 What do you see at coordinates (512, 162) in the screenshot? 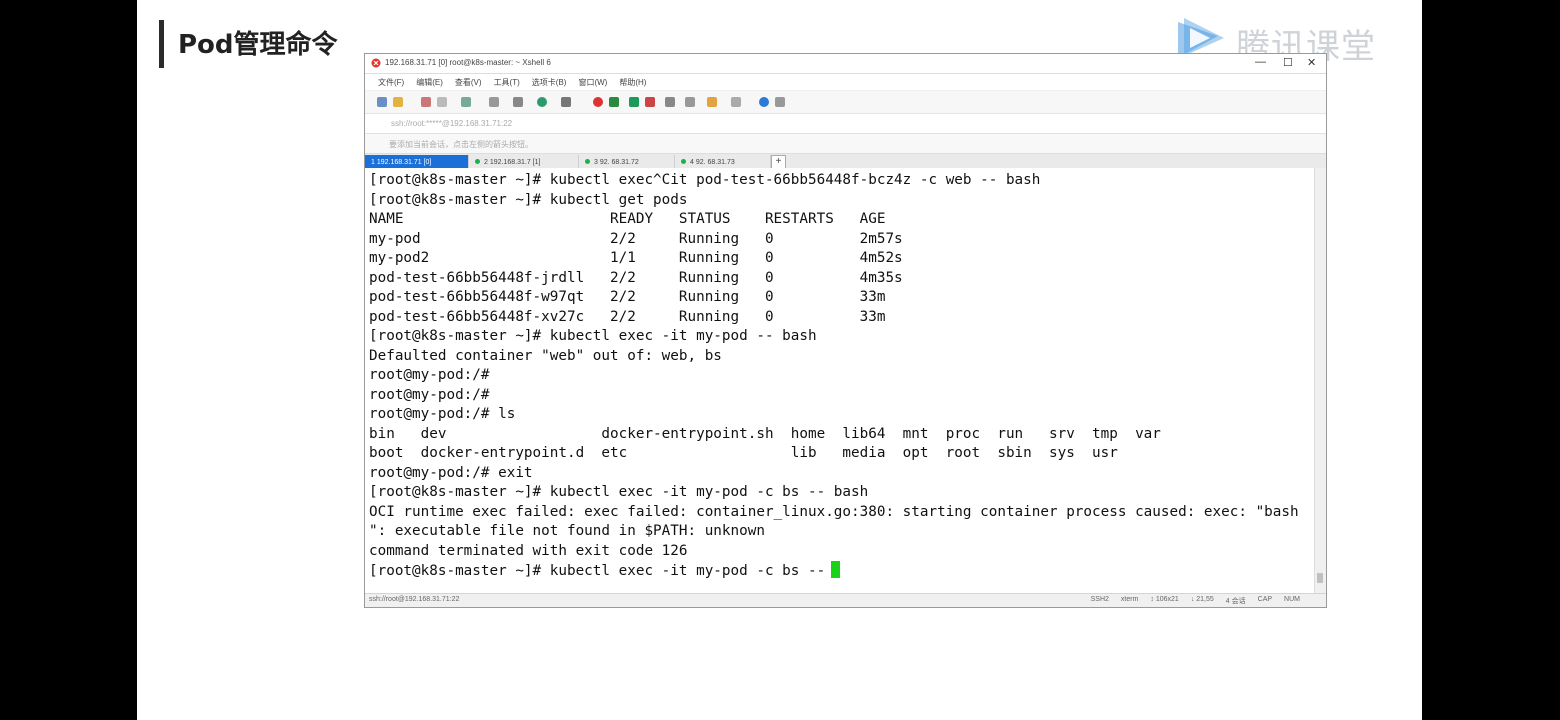
I see `tab-label: 2 192.168.31.7 [1]` at bounding box center [512, 162].